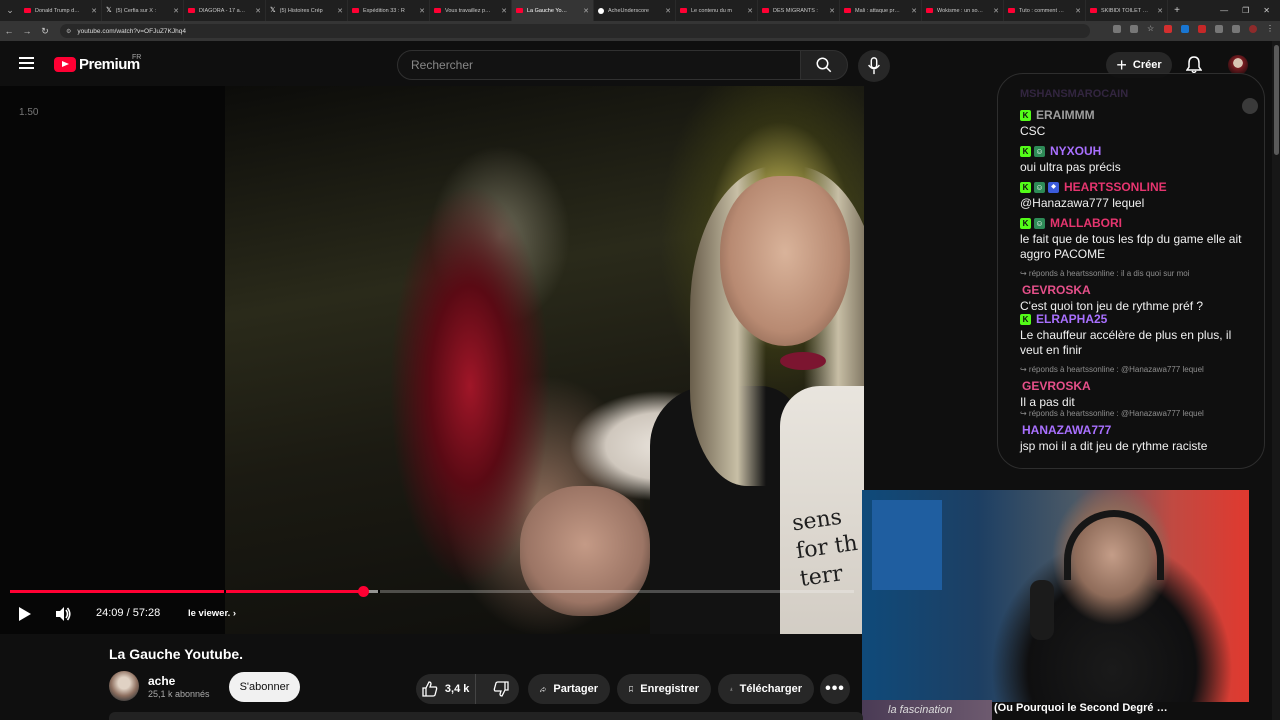 This screenshot has height=720, width=1280. I want to click on browser-tab: DES MIGRANTS : ✕, so click(799, 10).